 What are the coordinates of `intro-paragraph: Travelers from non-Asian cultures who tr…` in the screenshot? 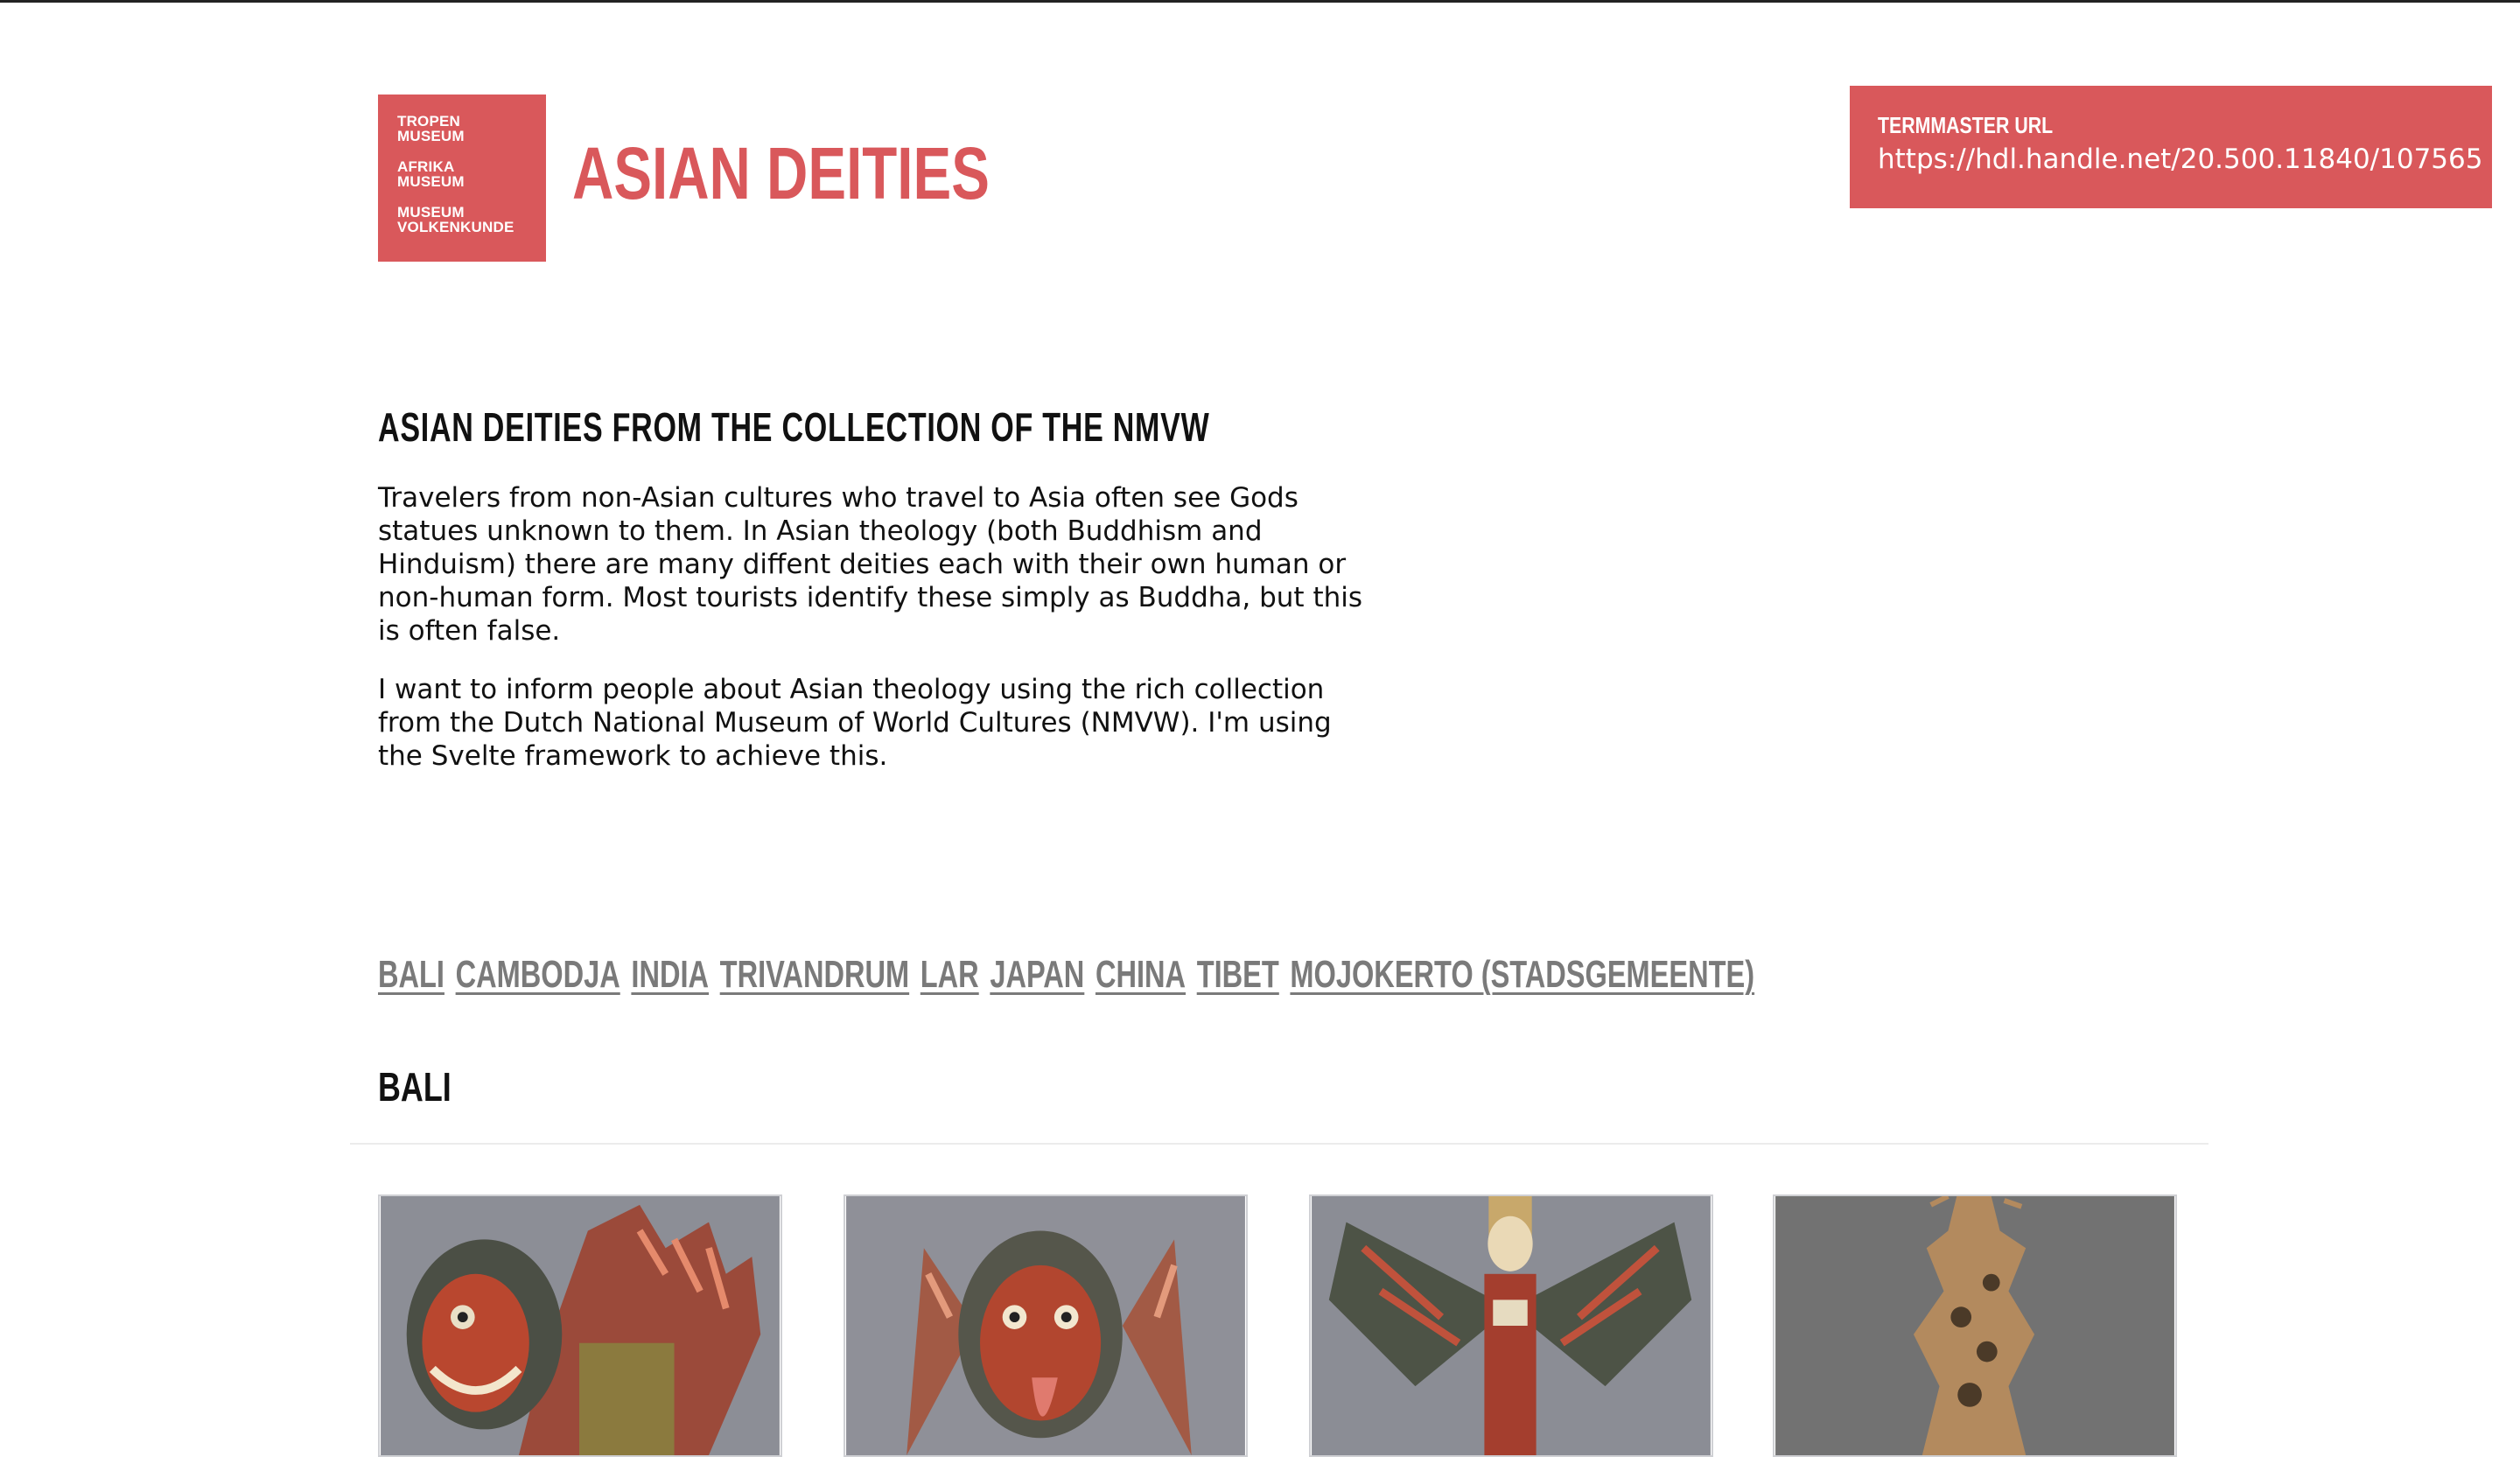 It's located at (870, 564).